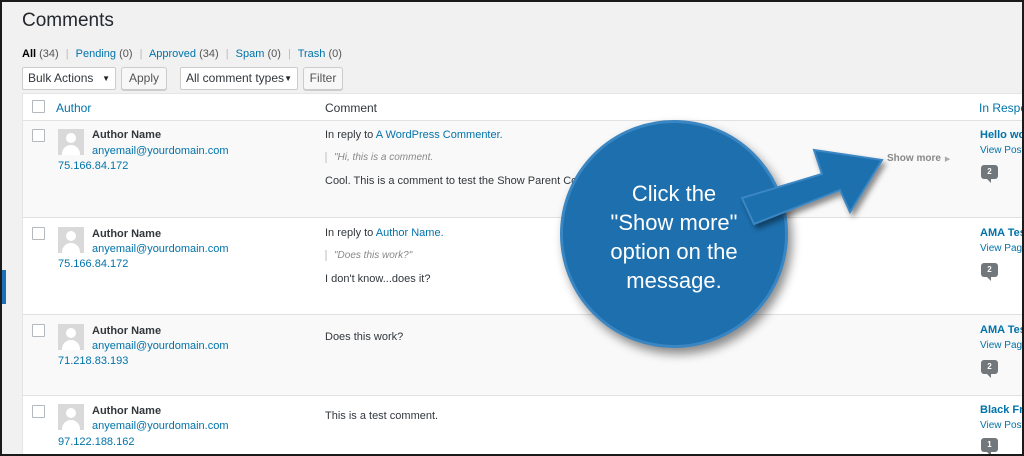  I want to click on arrow-shape, so click(812, 187).